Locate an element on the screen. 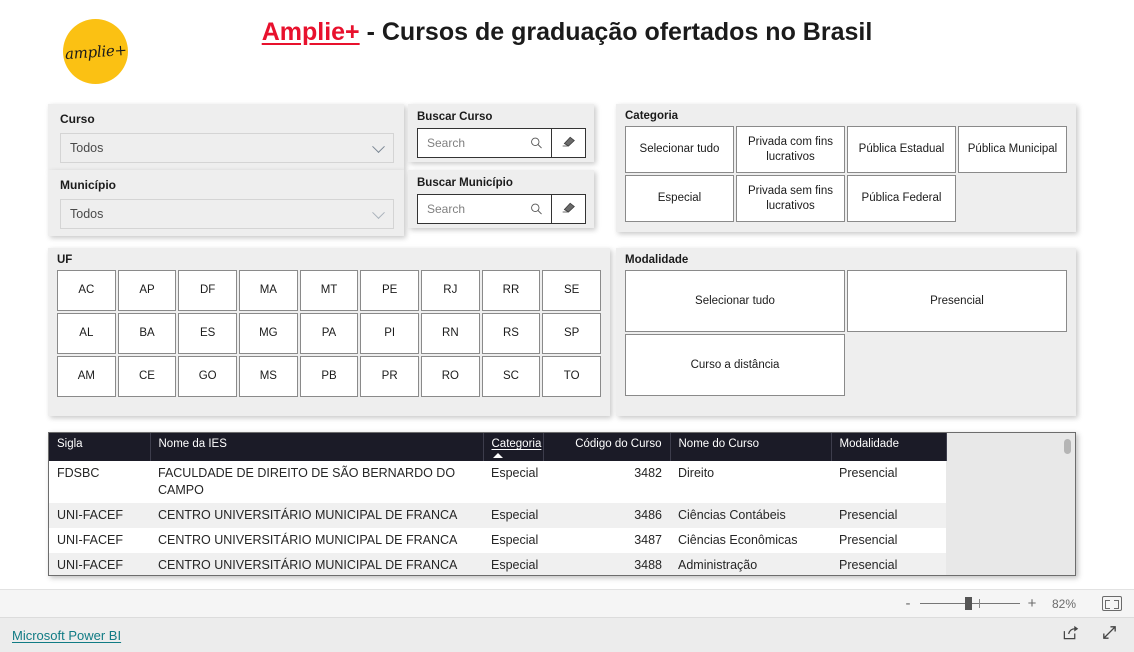 Image resolution: width=1134 pixels, height=652 pixels. uf-option: SP is located at coordinates (571, 333).